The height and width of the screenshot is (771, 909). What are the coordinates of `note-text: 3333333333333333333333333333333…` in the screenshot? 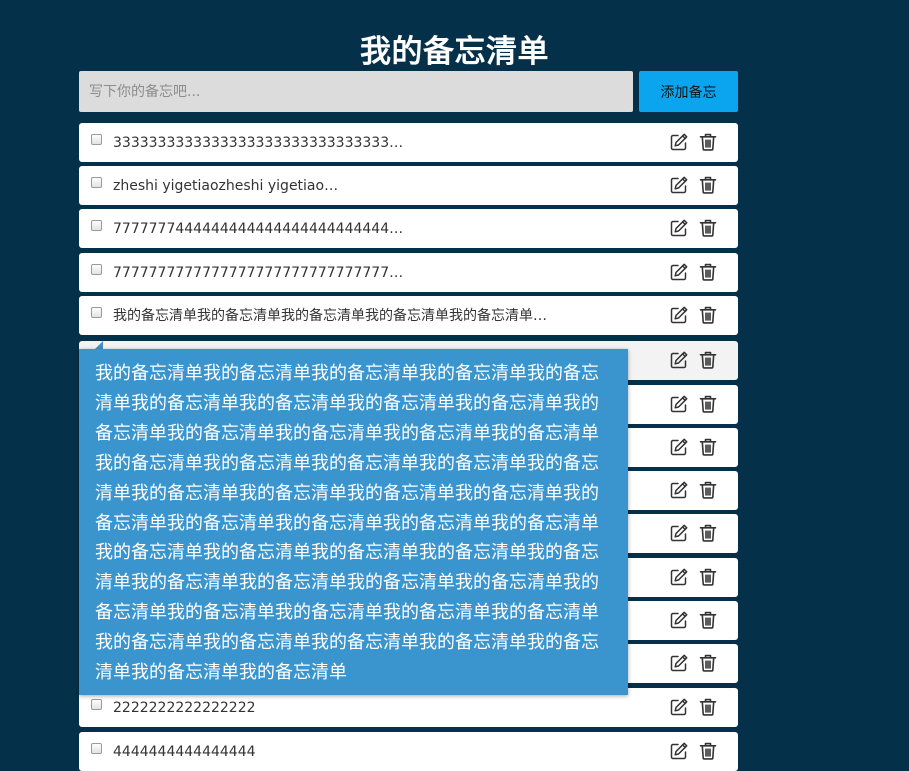 It's located at (258, 143).